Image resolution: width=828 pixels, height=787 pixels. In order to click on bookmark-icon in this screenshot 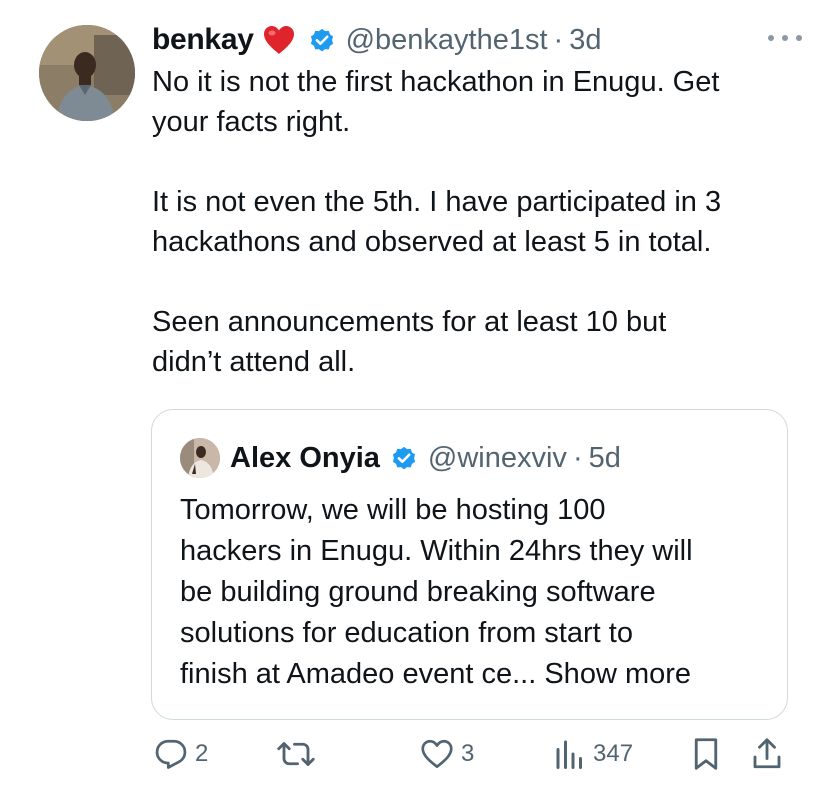, I will do `click(706, 754)`.